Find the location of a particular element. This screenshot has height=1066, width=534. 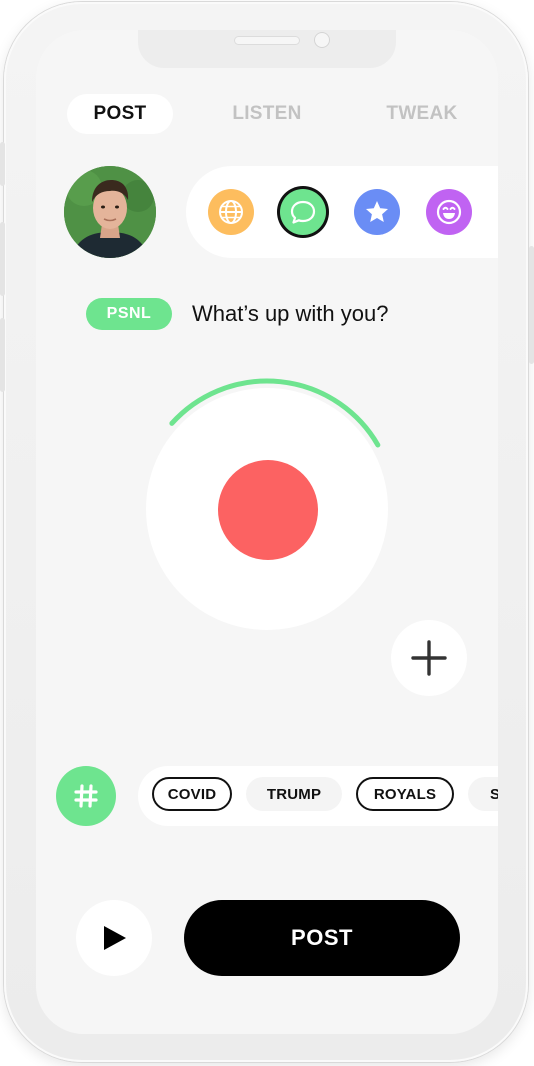

star-glyph is located at coordinates (377, 211).